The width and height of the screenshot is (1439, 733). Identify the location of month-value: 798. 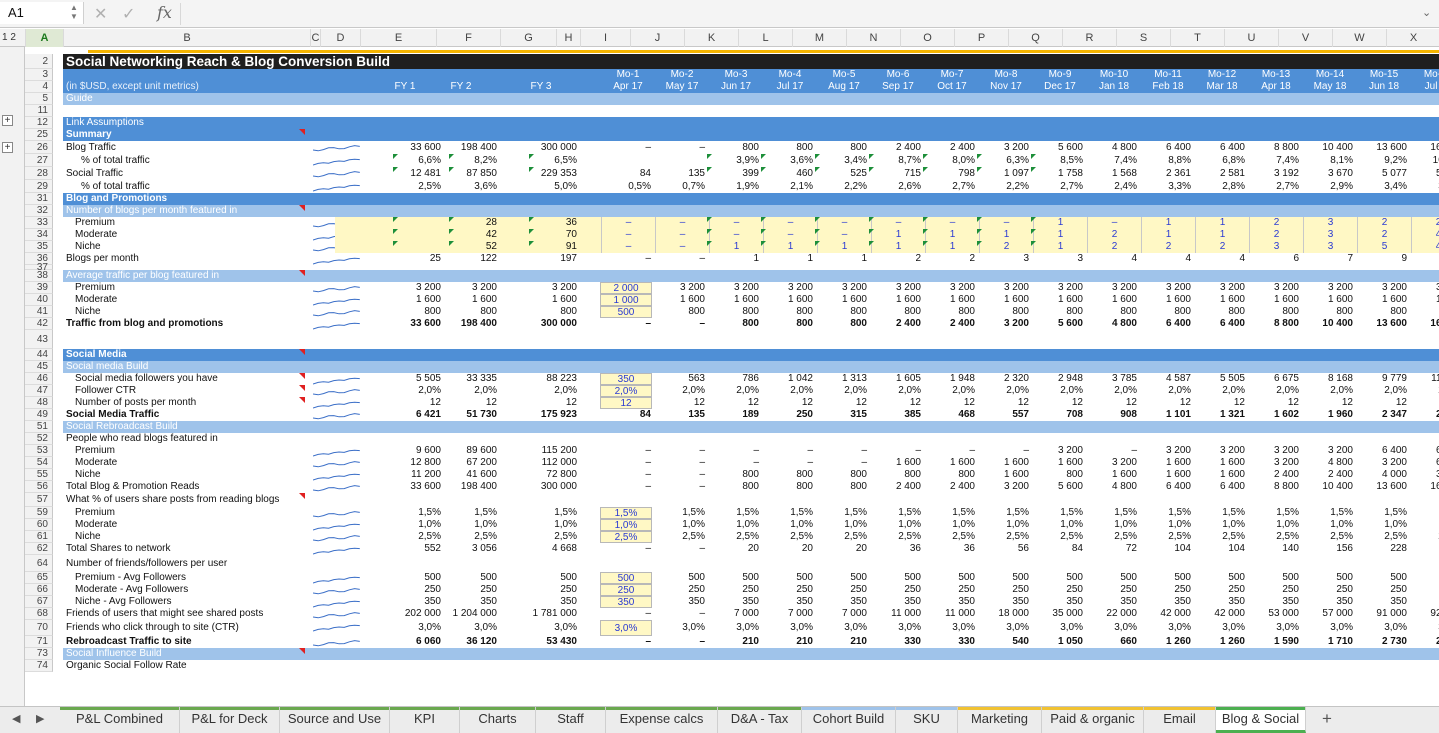
(952, 173).